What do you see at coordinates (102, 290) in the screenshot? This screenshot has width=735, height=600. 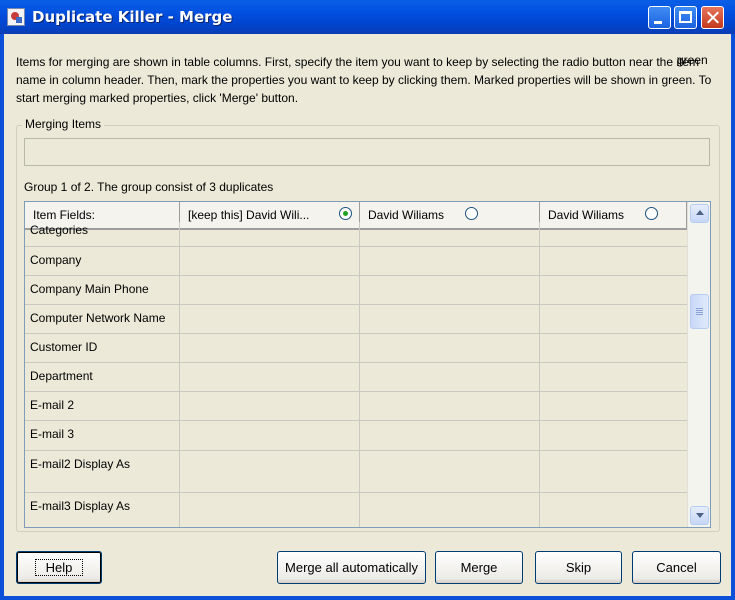 I see `field-name: Company Main Phone` at bounding box center [102, 290].